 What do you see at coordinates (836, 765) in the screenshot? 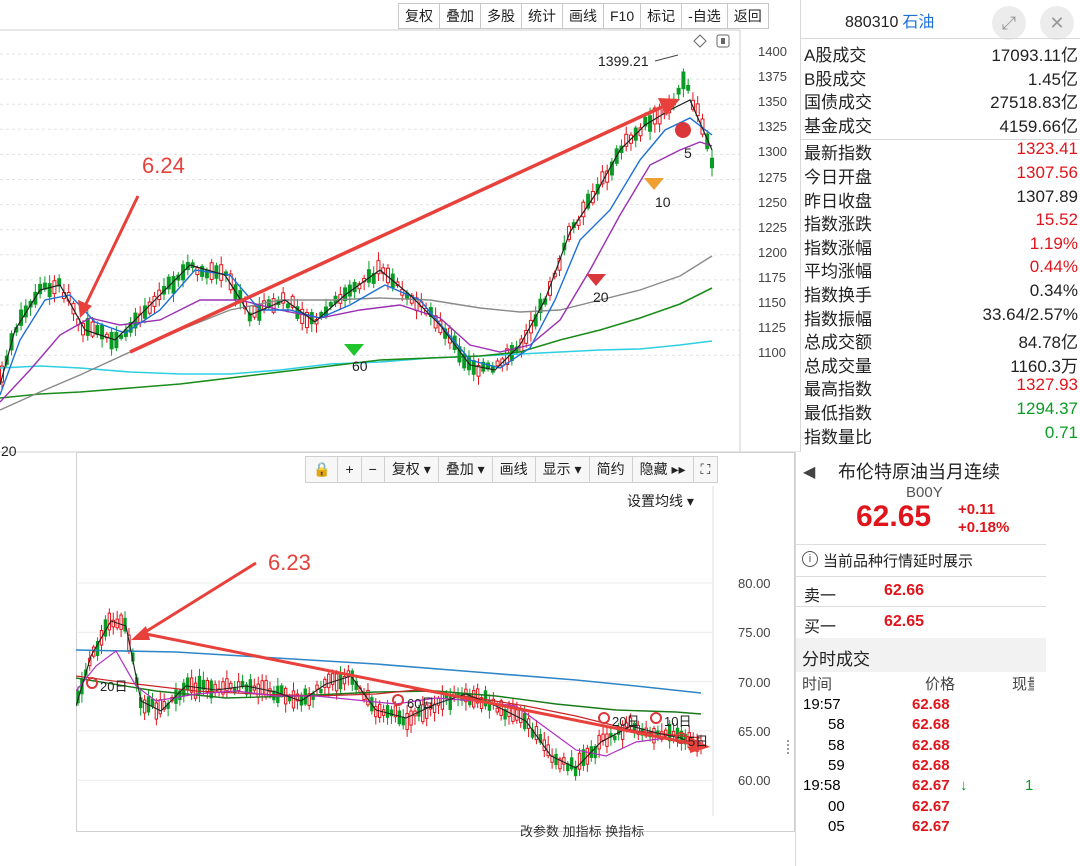
I see `tick-time: 59` at bounding box center [836, 765].